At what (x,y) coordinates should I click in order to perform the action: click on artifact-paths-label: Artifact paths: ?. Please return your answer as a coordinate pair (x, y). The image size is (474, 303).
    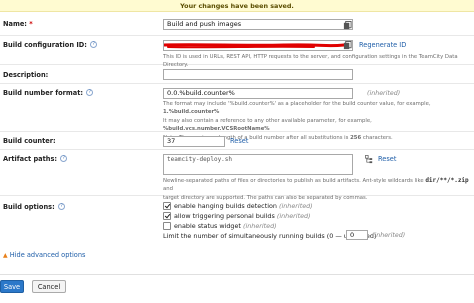
    Looking at the image, I should click on (35, 159).